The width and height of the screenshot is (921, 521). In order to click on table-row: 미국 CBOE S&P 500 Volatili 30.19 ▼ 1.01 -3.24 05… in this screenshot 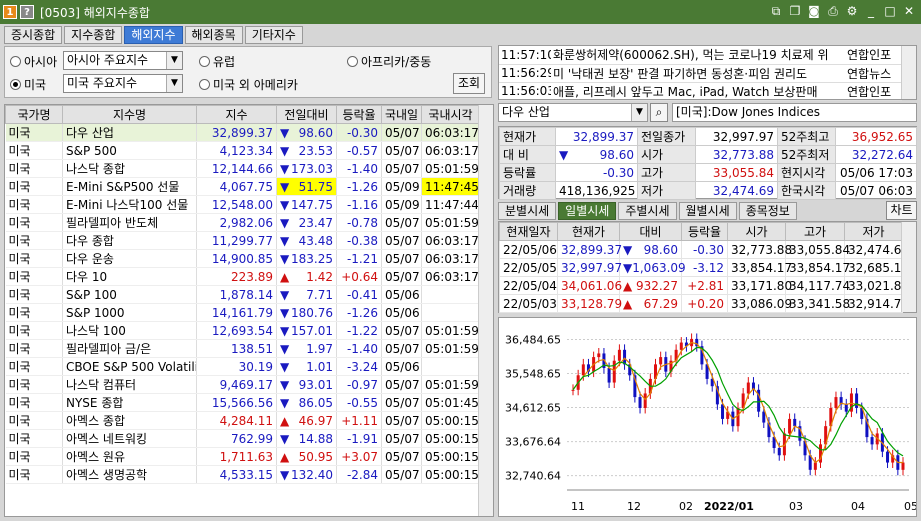, I will do `click(242, 366)`.